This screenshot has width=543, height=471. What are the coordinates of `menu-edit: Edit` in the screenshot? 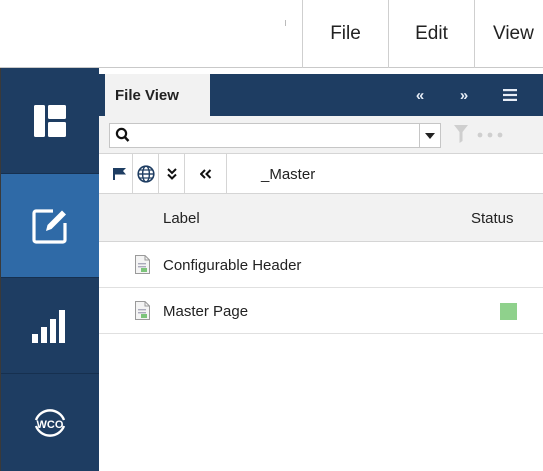 It's located at (431, 34).